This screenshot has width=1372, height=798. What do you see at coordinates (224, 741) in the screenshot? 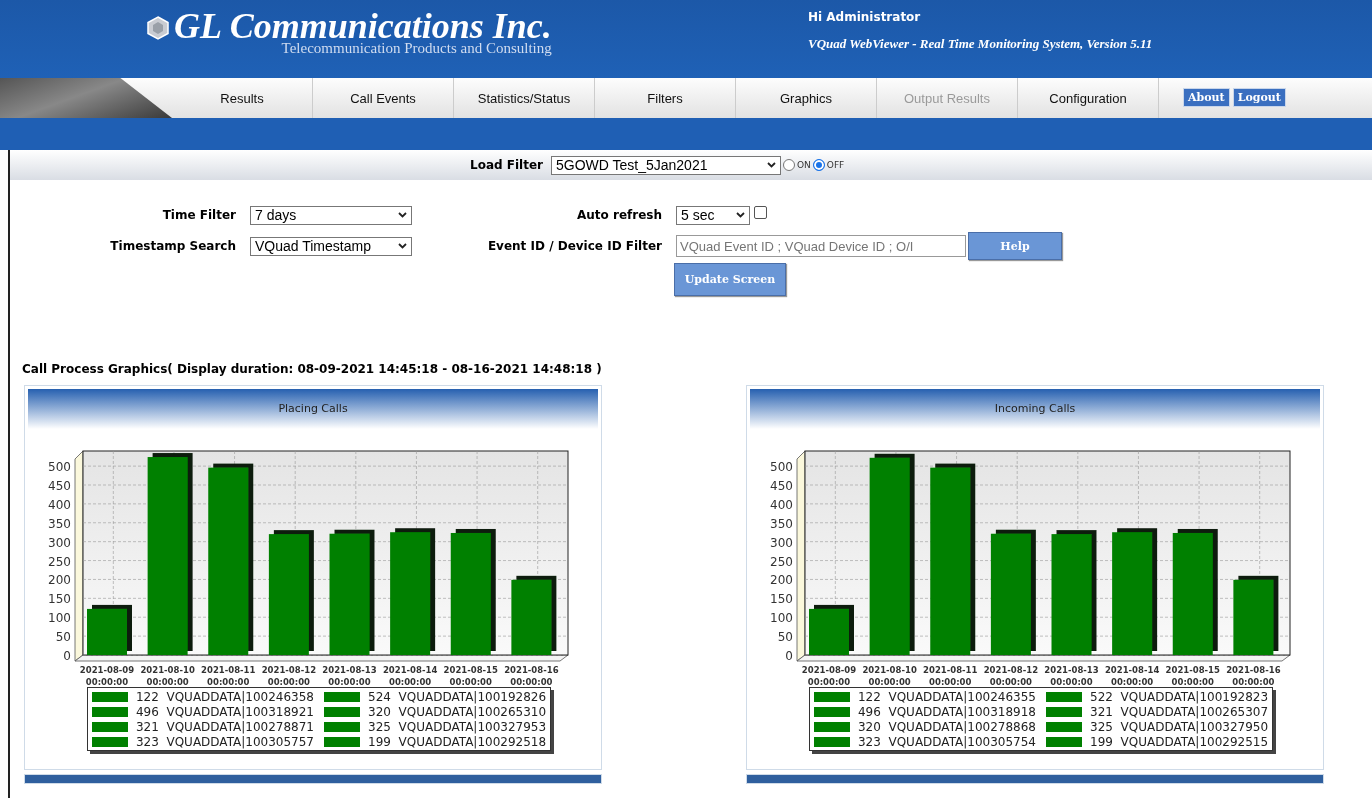
I see `legend-label: 323 VQUADDATA|100305757` at bounding box center [224, 741].